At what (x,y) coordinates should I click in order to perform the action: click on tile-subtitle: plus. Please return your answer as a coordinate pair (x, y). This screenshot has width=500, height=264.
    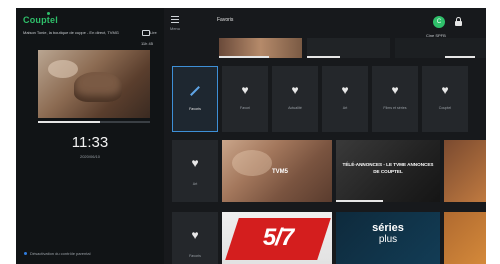
    Looking at the image, I should click on (388, 239).